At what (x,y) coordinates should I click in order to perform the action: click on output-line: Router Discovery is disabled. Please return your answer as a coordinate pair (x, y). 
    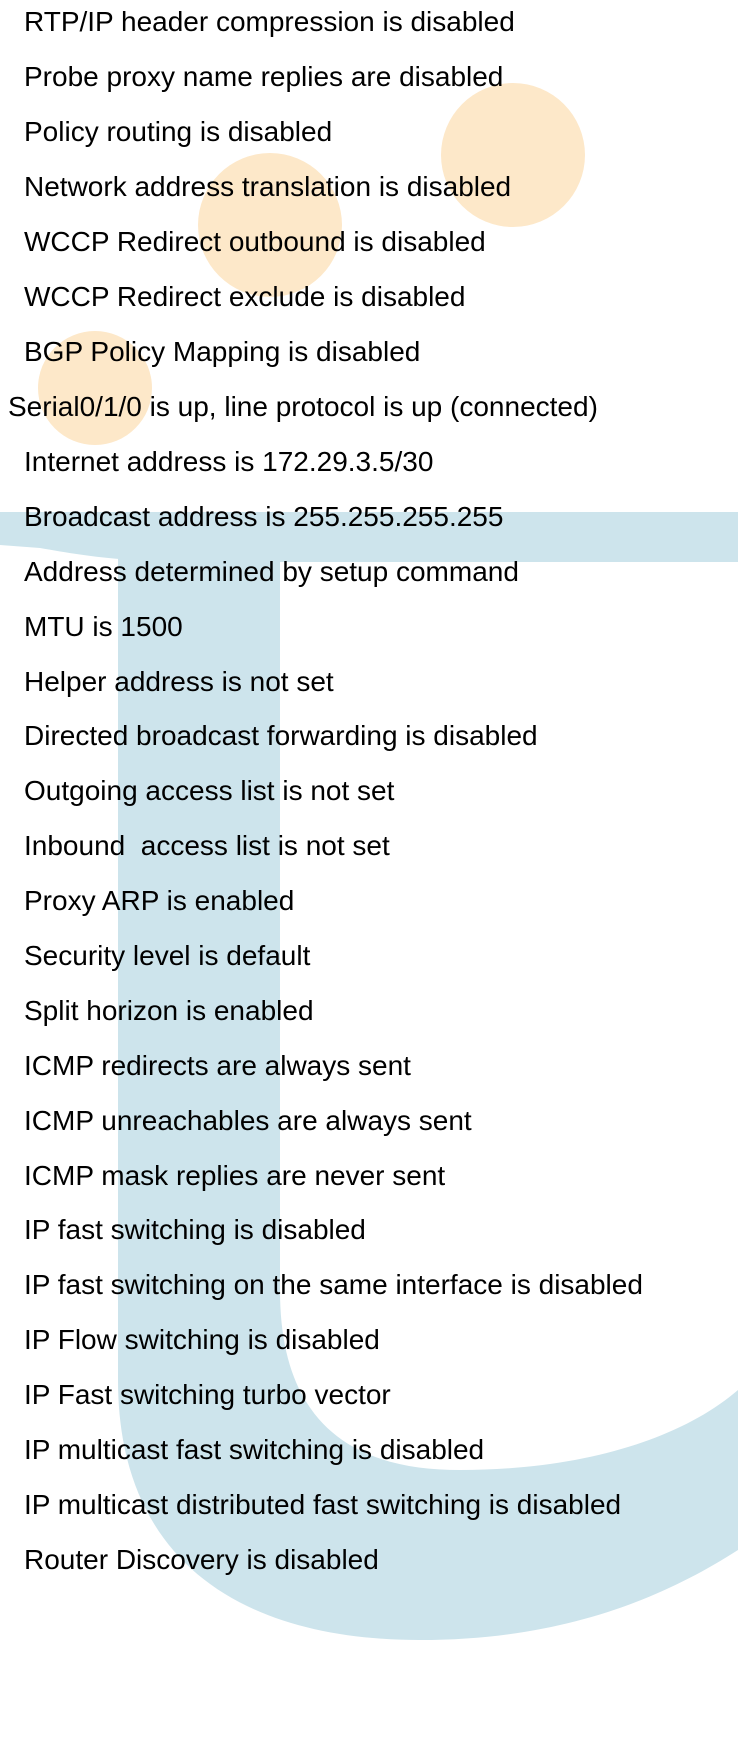
    Looking at the image, I should click on (201, 1559).